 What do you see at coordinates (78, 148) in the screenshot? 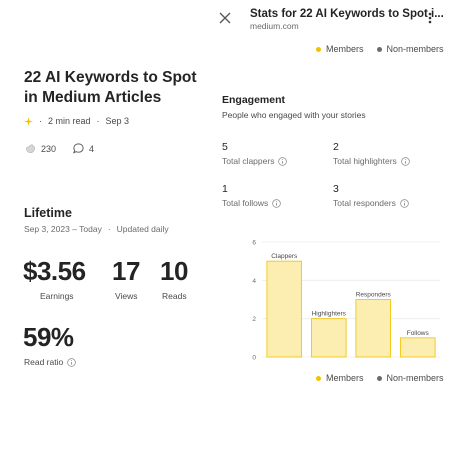
I see `comment-icon` at bounding box center [78, 148].